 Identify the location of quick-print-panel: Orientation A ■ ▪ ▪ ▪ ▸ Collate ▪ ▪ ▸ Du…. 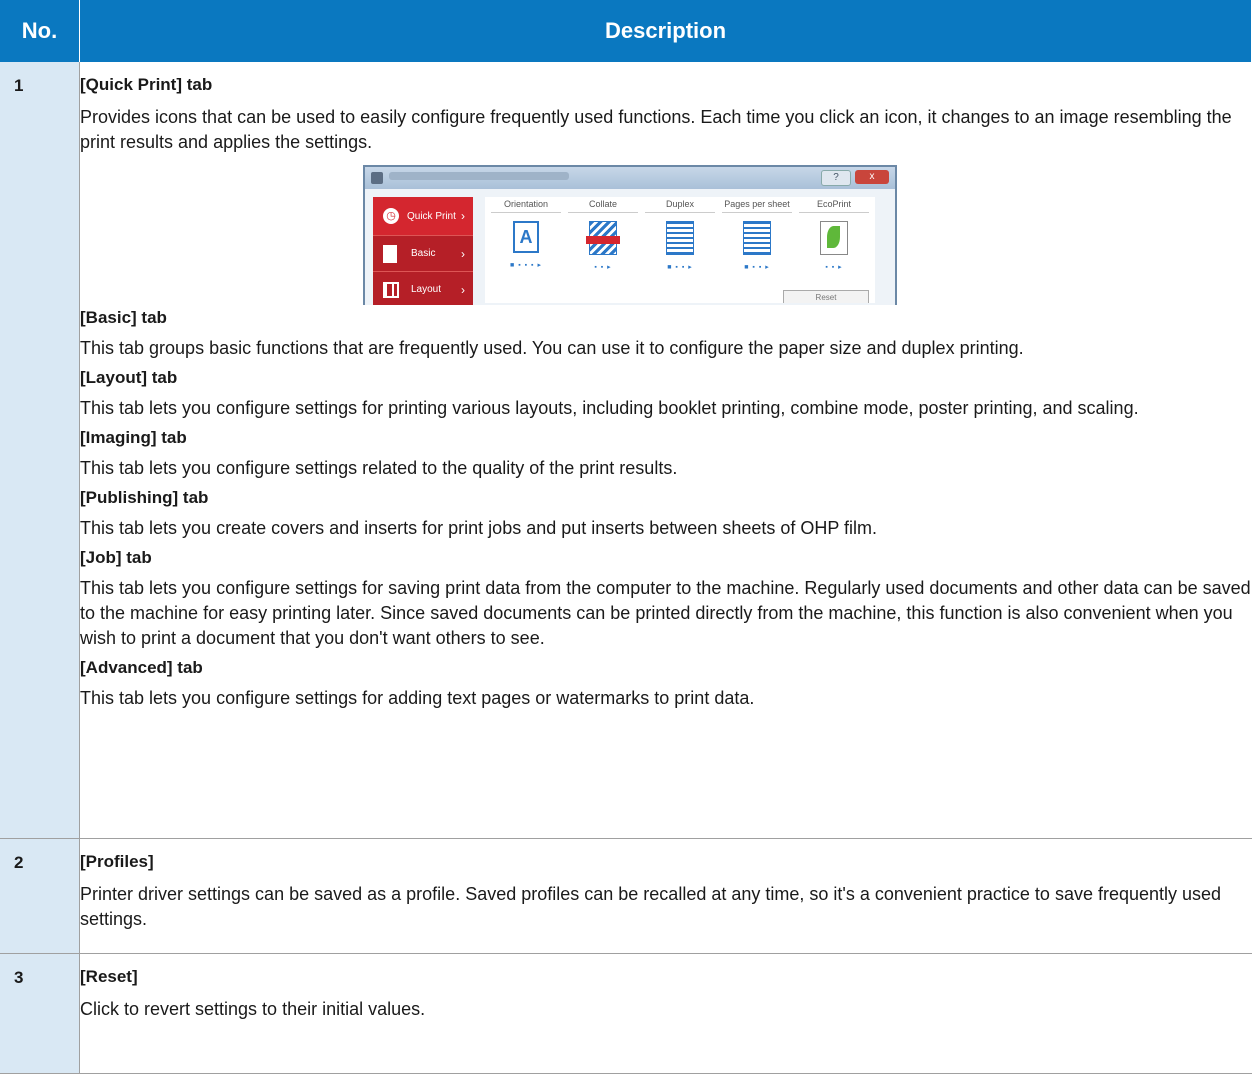
(680, 250).